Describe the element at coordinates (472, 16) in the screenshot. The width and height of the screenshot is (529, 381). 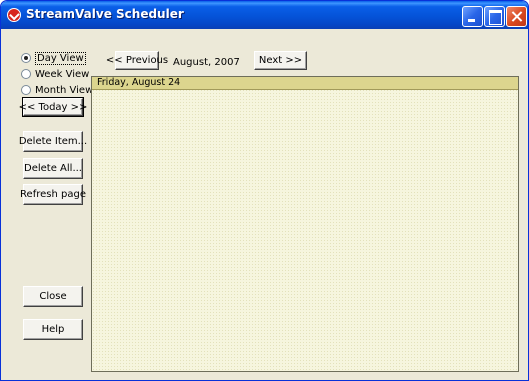
I see `minimize-button` at that location.